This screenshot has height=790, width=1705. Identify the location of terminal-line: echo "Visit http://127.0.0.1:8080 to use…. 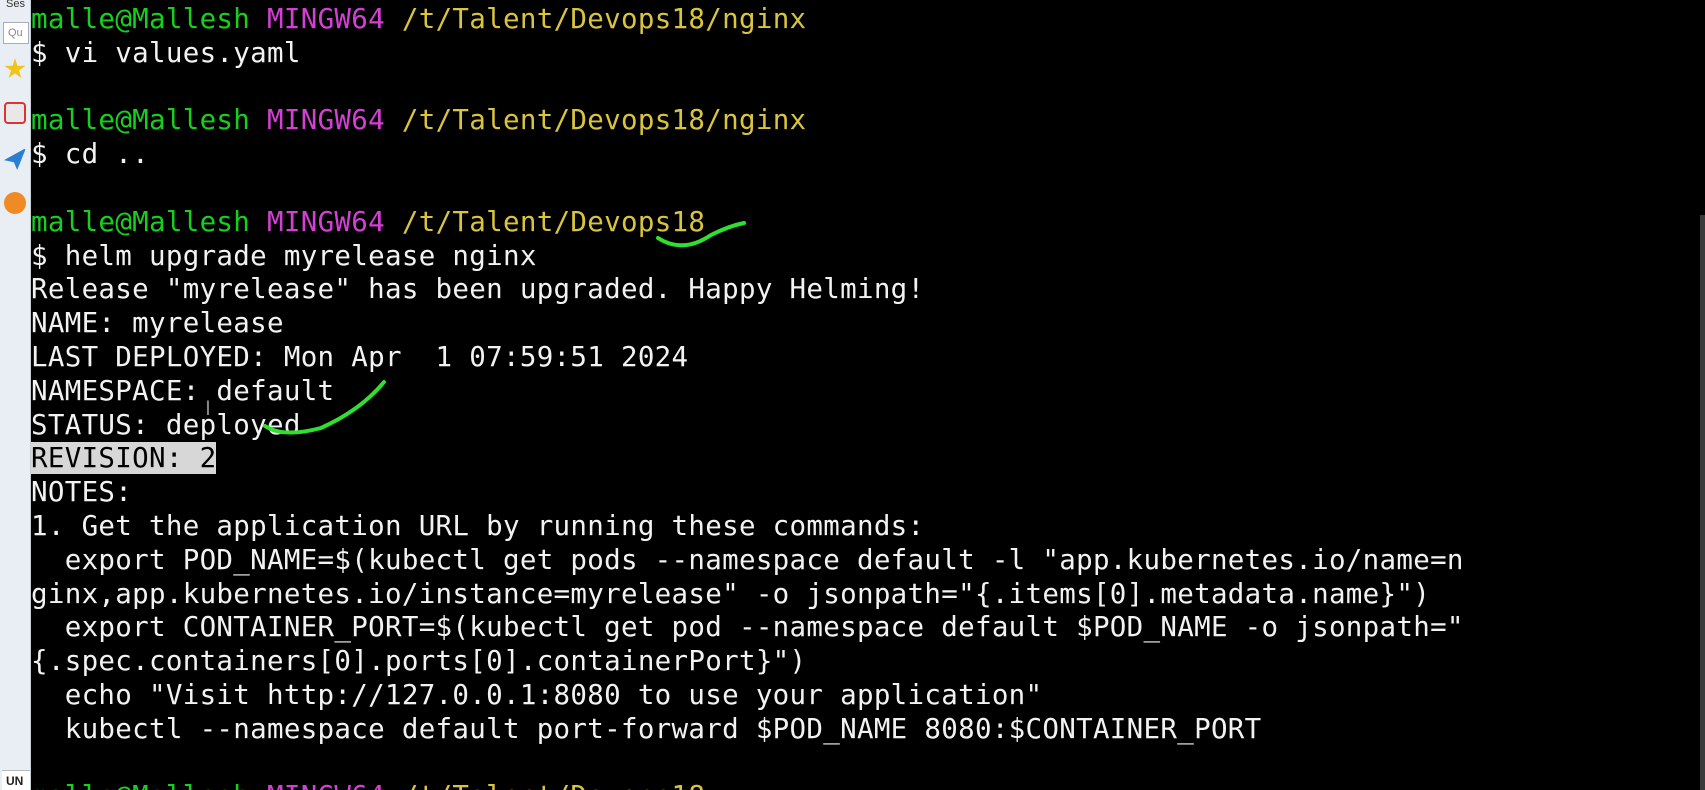
(747, 696).